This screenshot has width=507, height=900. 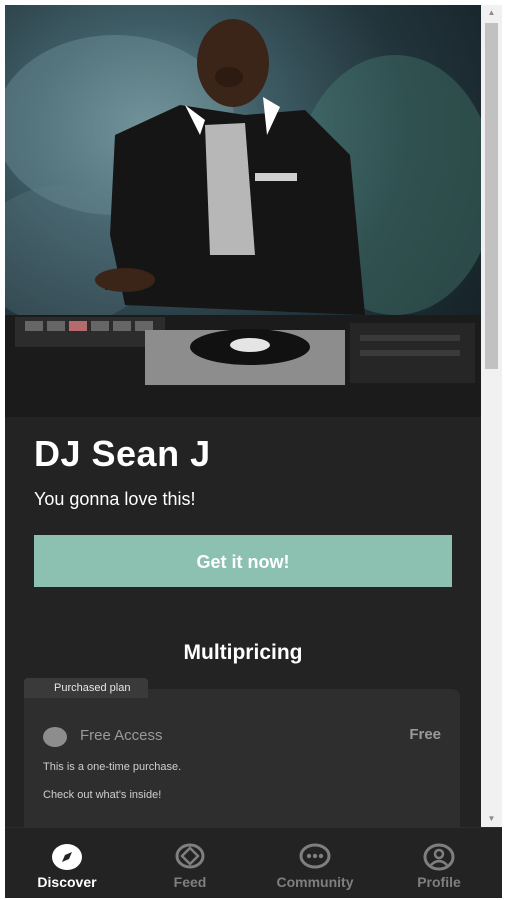 What do you see at coordinates (425, 734) in the screenshot?
I see `plan-price: Free` at bounding box center [425, 734].